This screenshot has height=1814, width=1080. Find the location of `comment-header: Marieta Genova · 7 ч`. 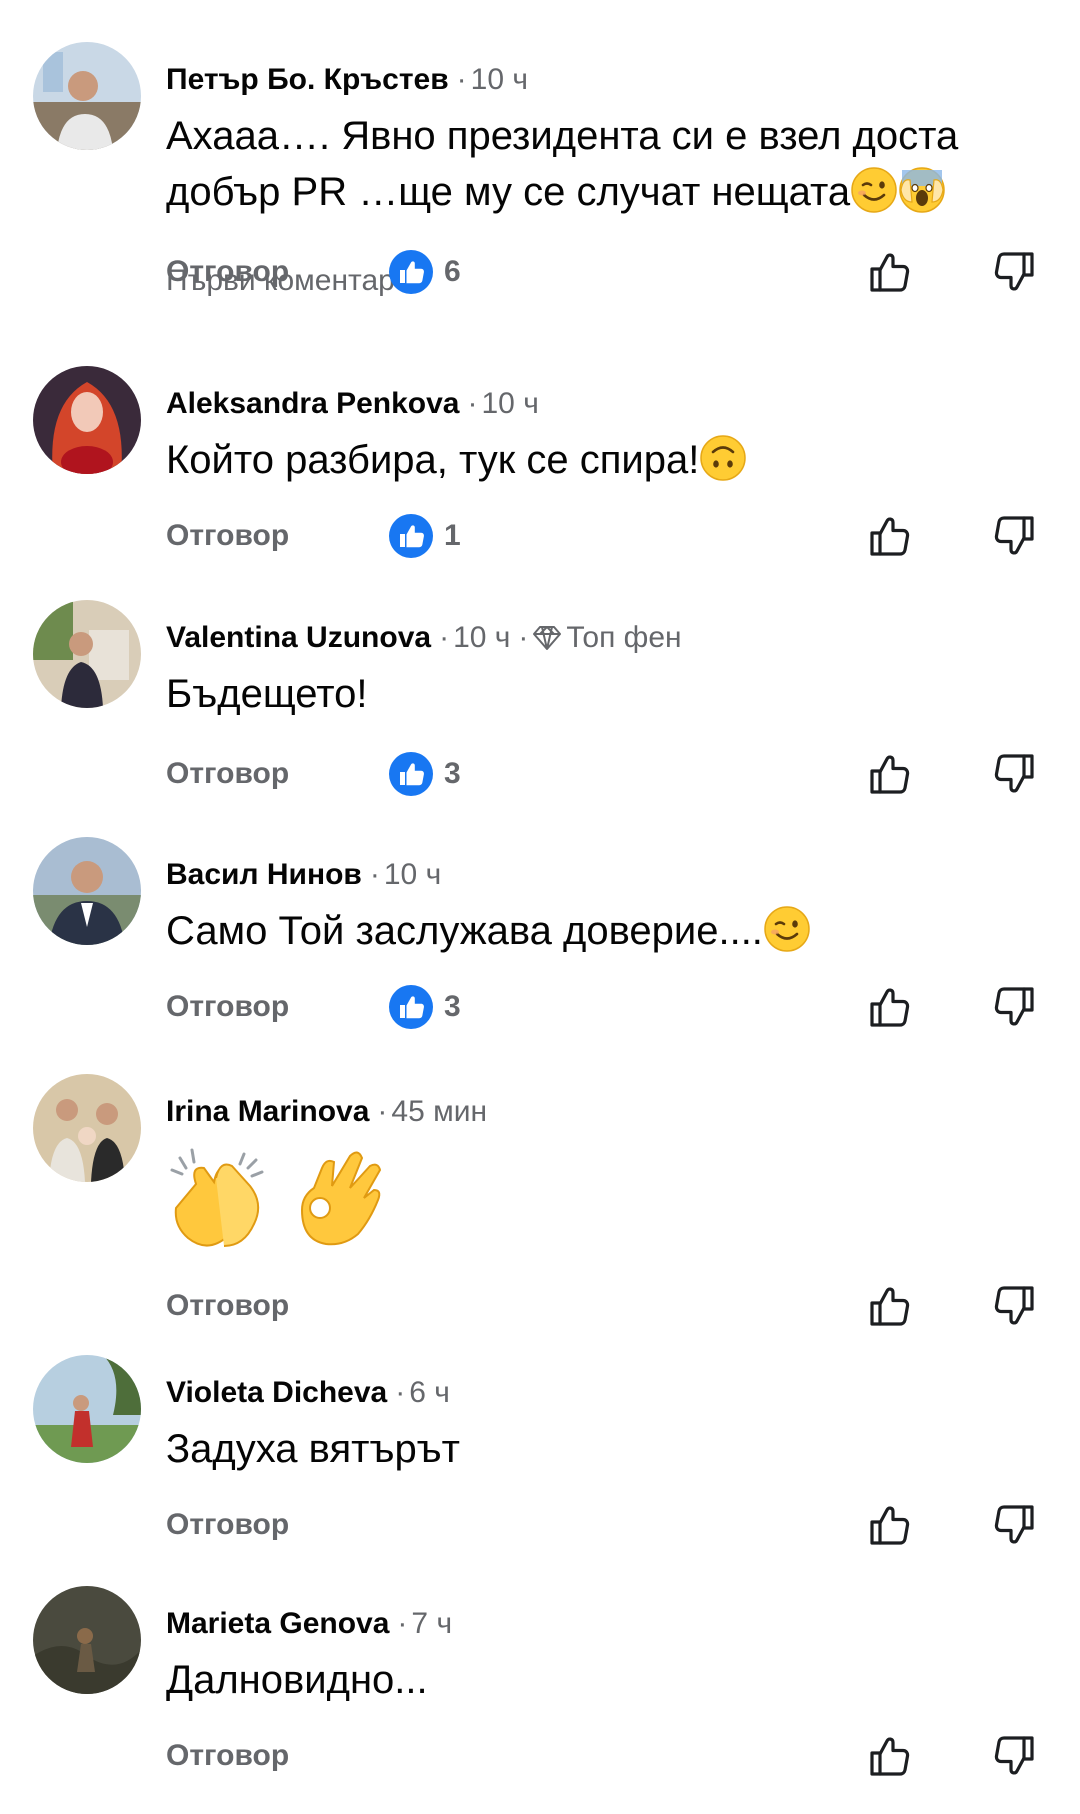

comment-header: Marieta Genova · 7 ч is located at coordinates (309, 1624).